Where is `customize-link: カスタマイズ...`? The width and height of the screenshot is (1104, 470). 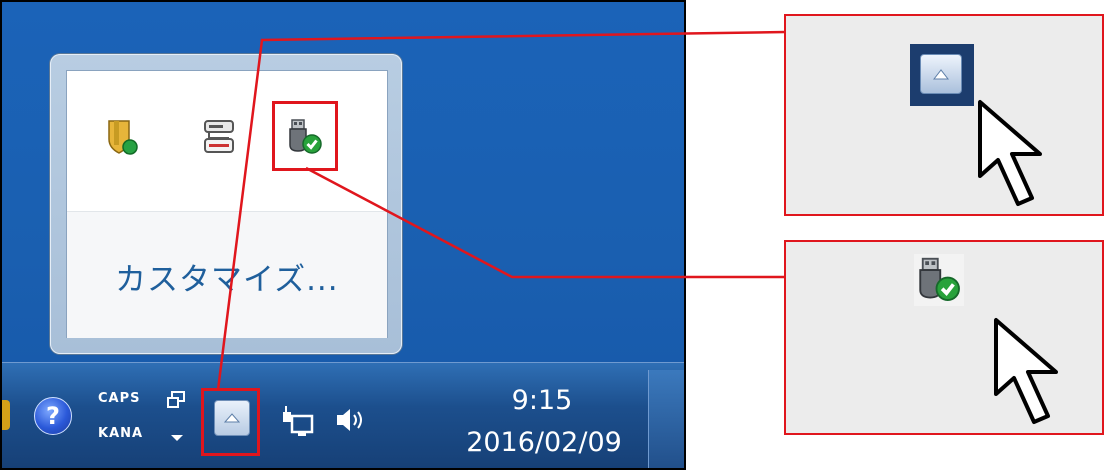 customize-link: カスタマイズ... is located at coordinates (227, 276).